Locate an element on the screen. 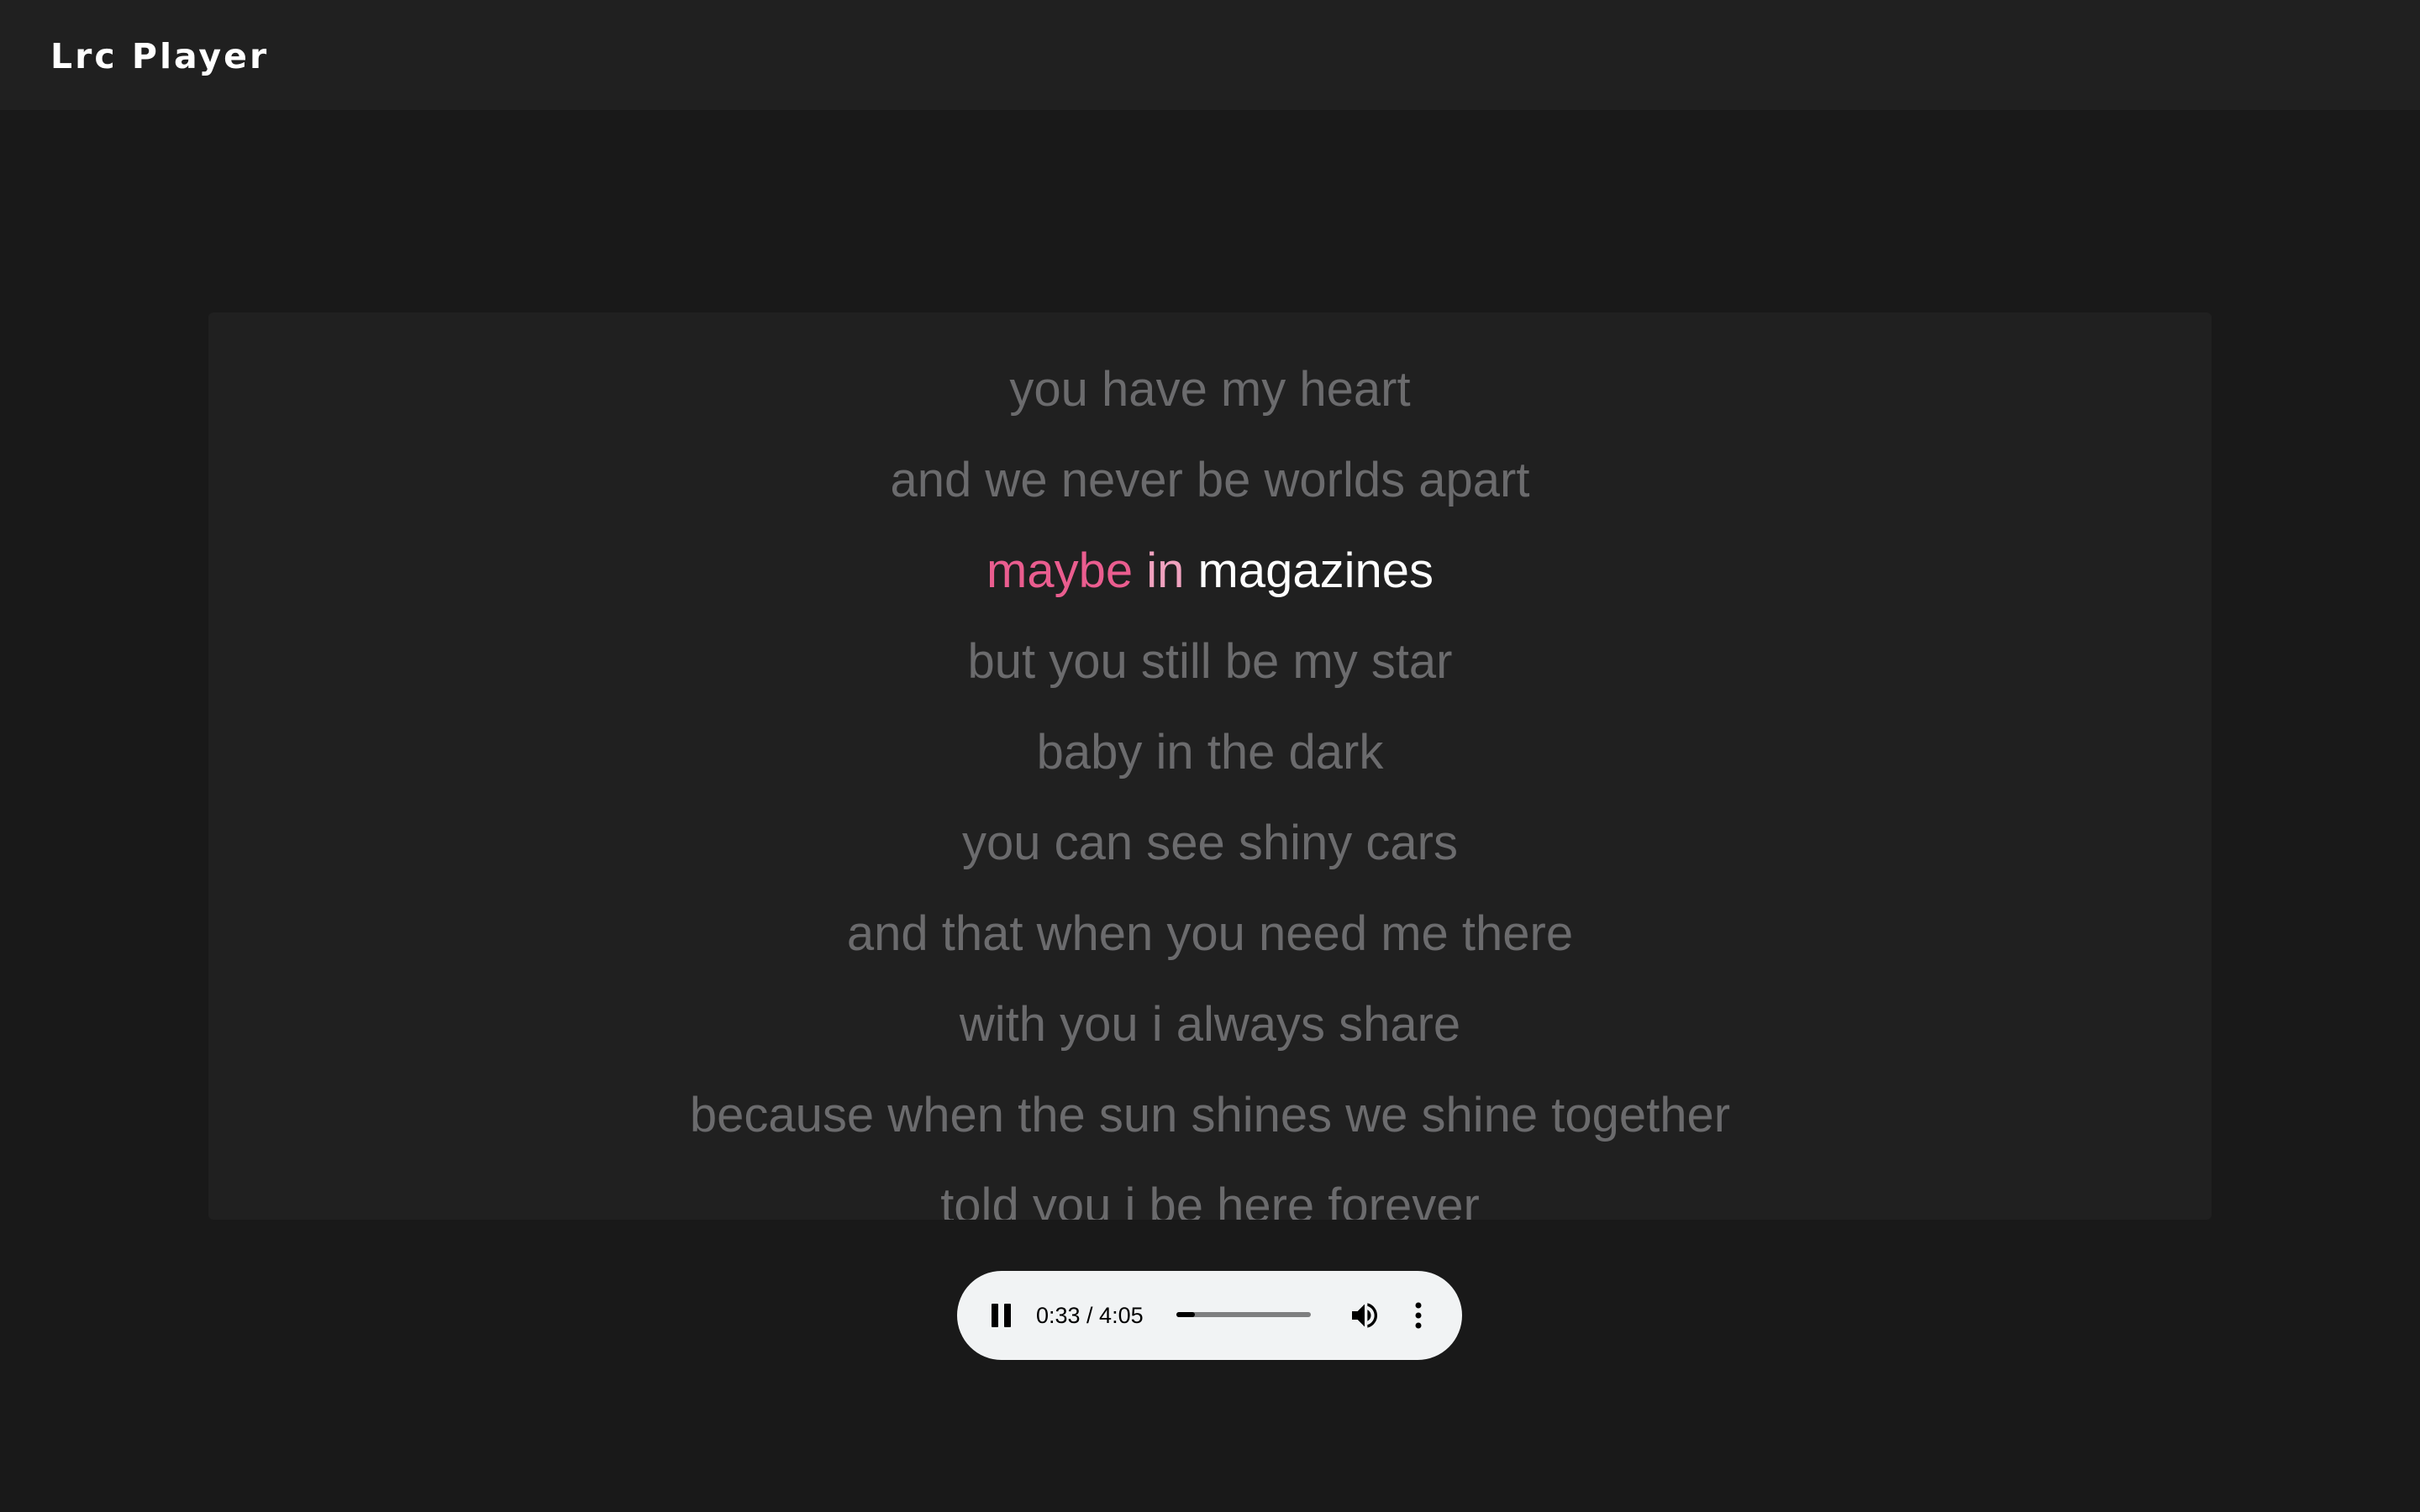  lyric-line: with you i always share is located at coordinates (1210, 1024).